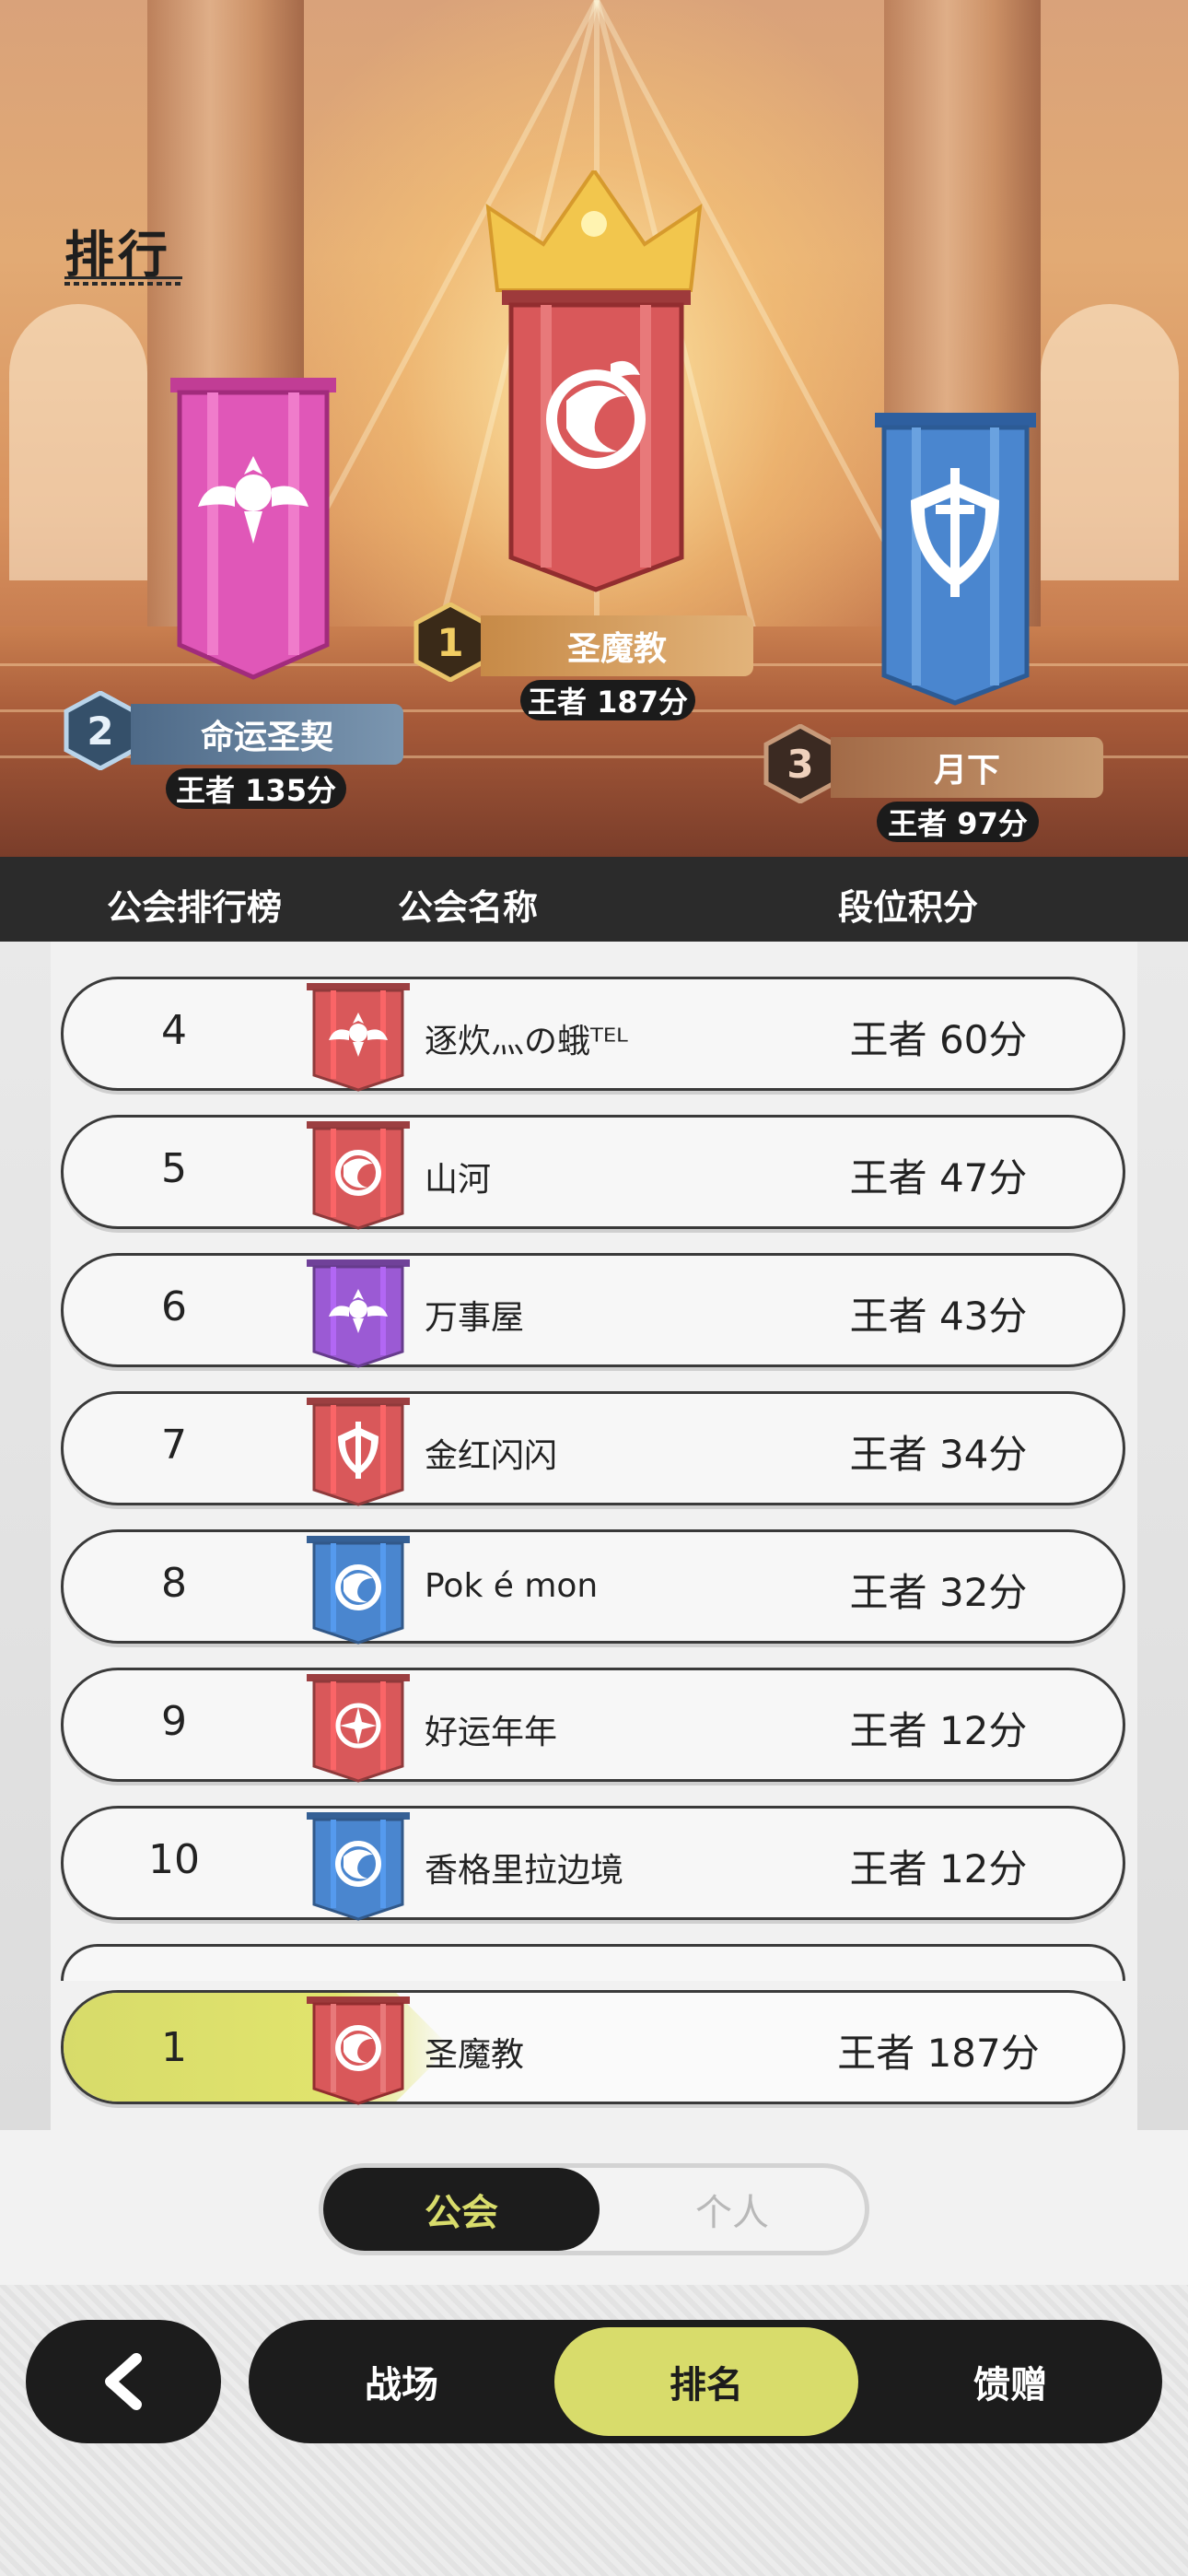 The height and width of the screenshot is (2576, 1188). What do you see at coordinates (174, 1721) in the screenshot?
I see `guild-rank: 9` at bounding box center [174, 1721].